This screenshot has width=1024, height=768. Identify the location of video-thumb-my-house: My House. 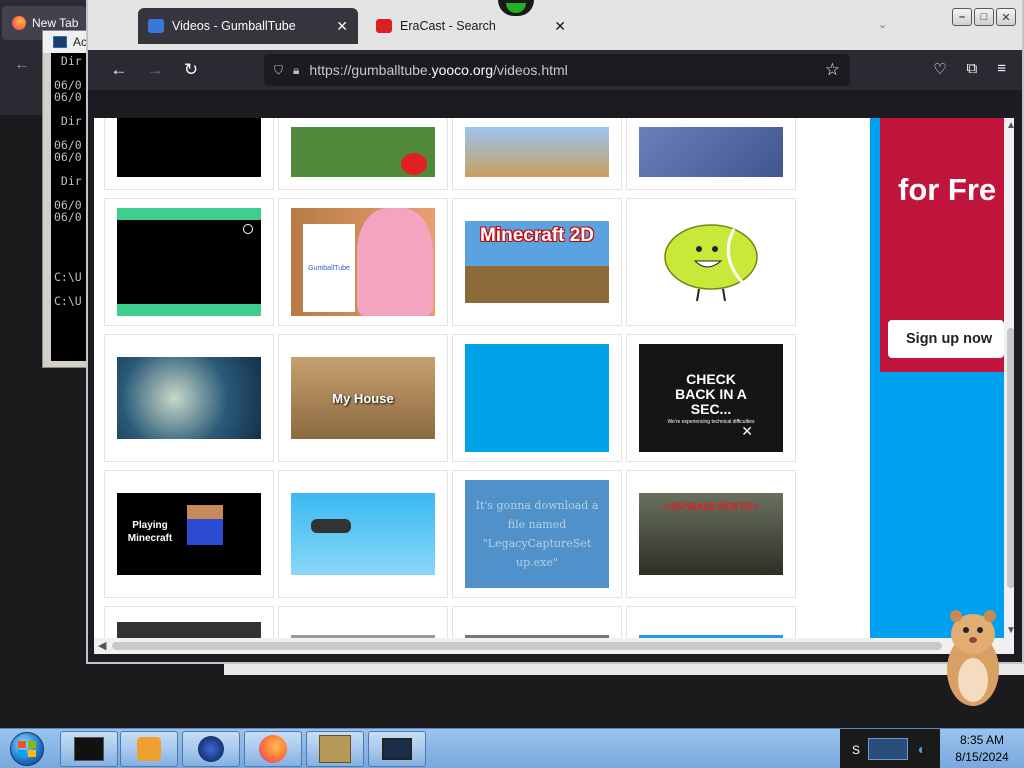
(363, 398).